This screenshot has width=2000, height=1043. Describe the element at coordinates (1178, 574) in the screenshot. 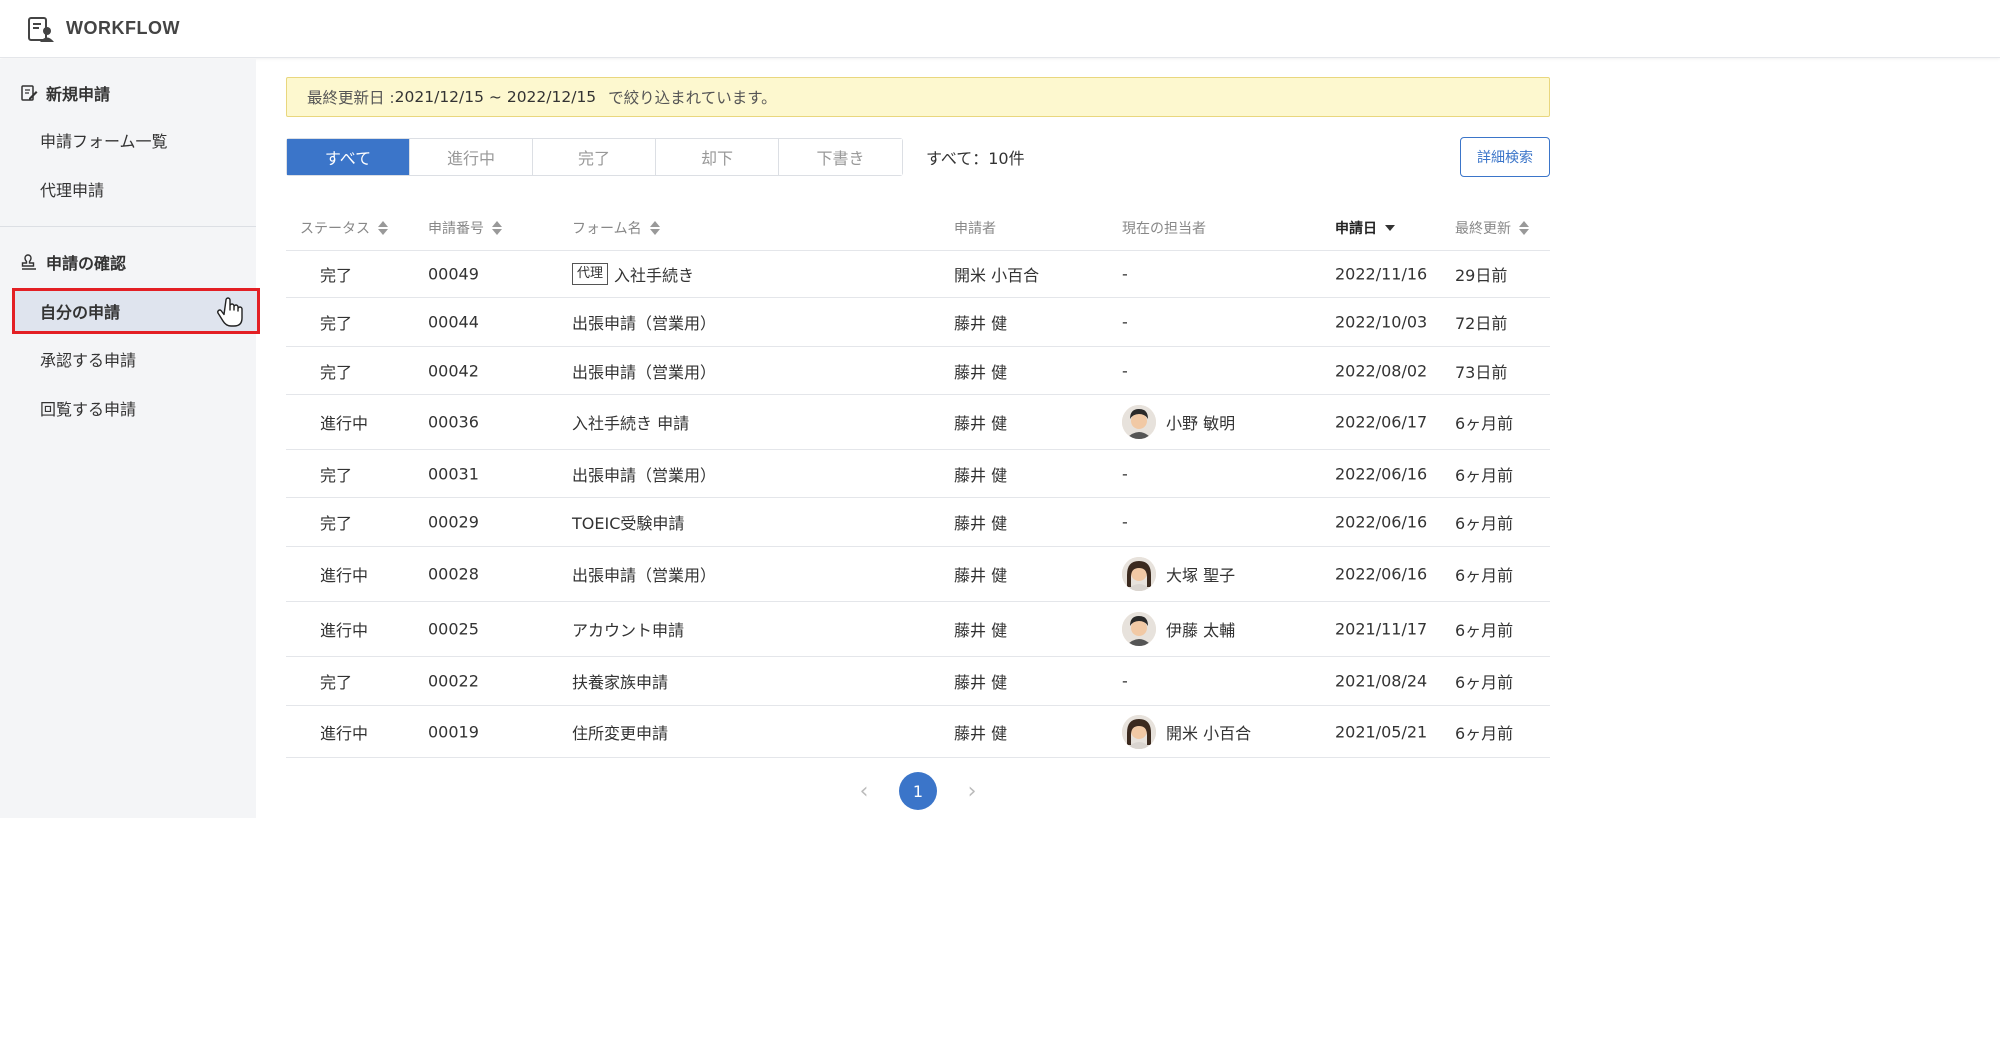

I see `cell-assignee: 大塚 聖子` at that location.